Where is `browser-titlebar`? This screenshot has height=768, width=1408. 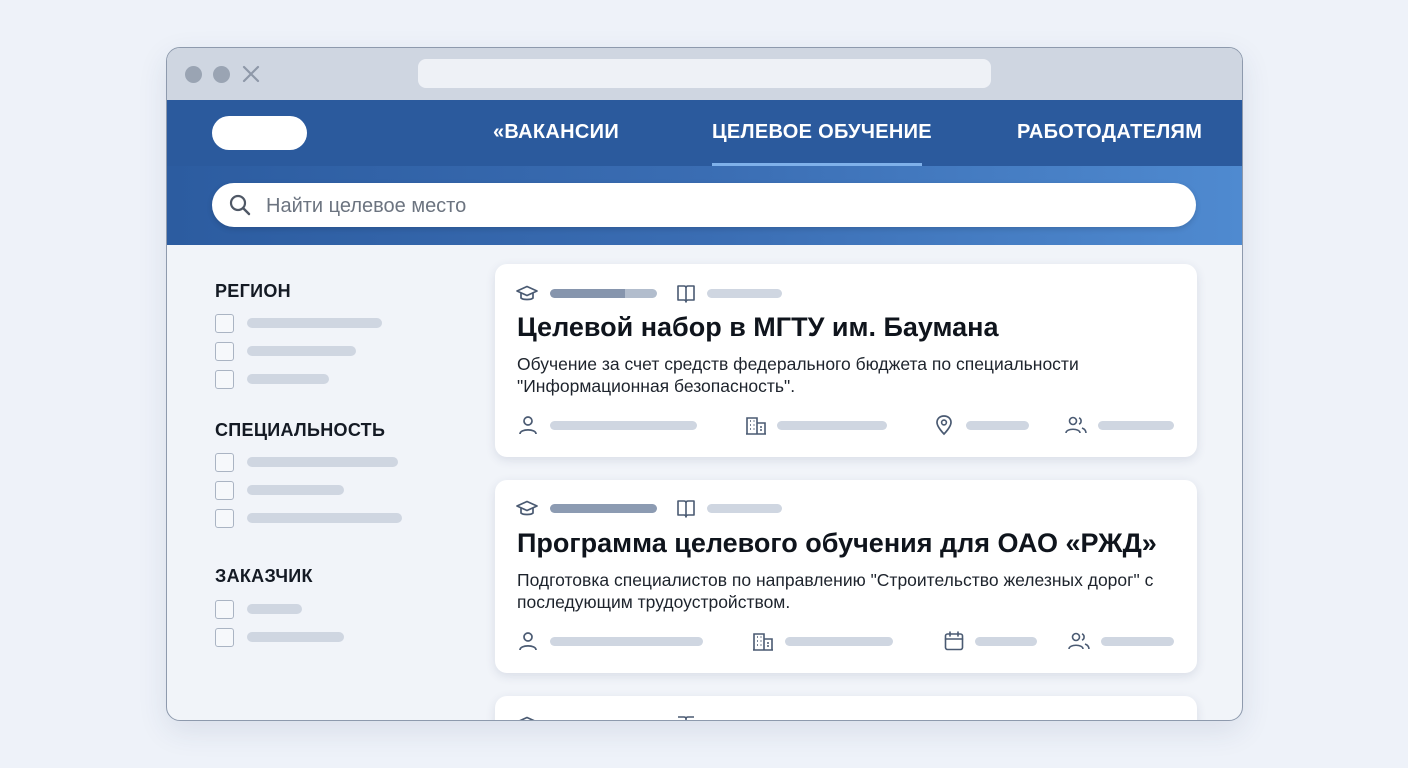
browser-titlebar is located at coordinates (704, 74).